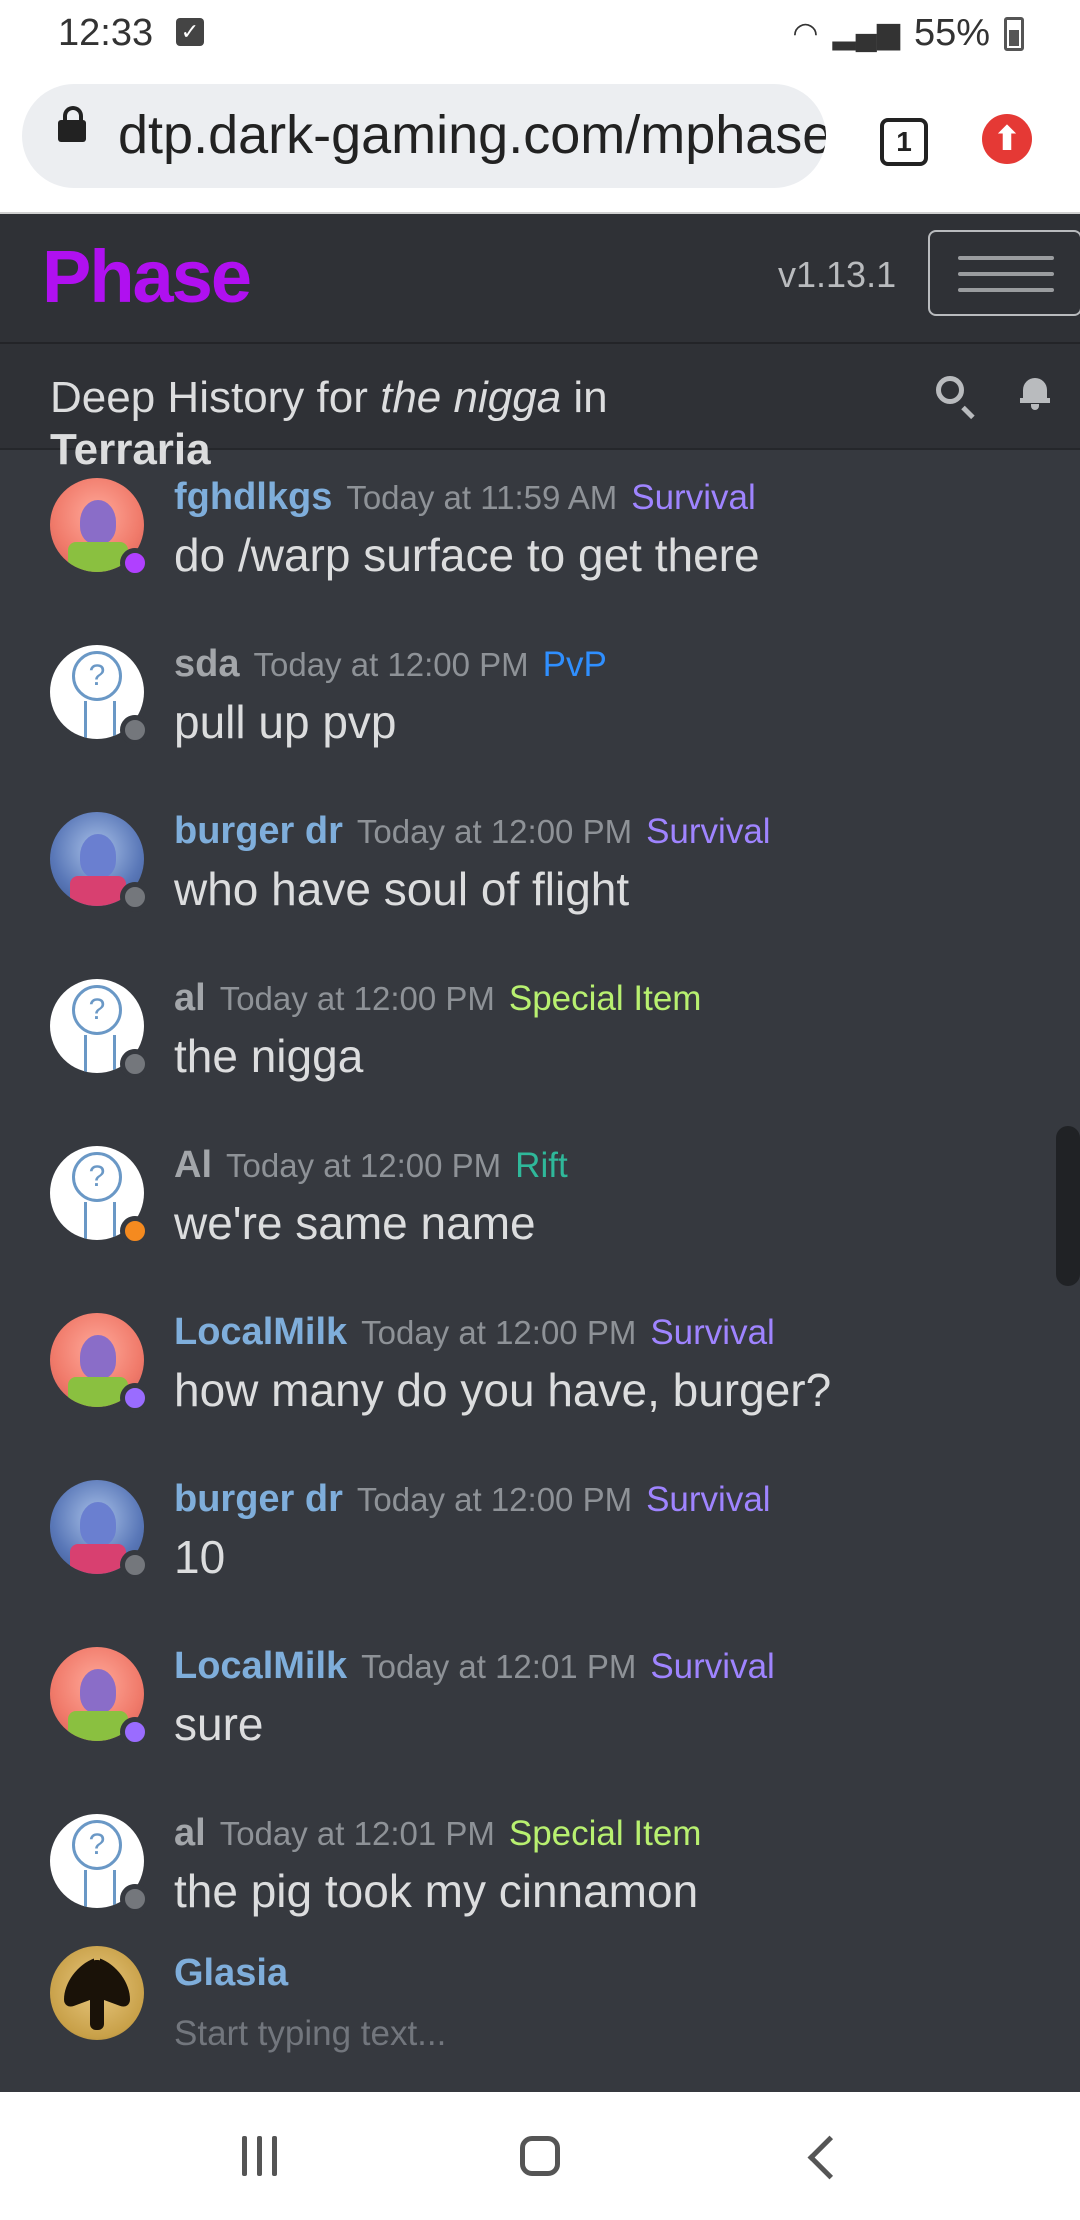 Image resolution: width=1080 pixels, height=2220 pixels. I want to click on system-nav-bar, so click(540, 2156).